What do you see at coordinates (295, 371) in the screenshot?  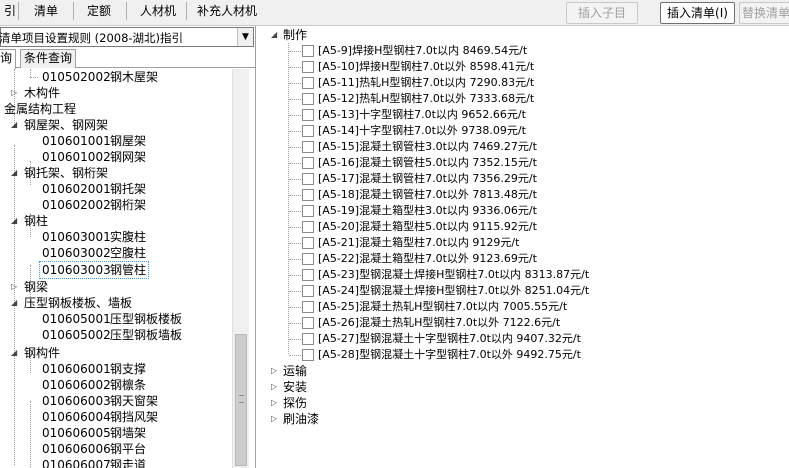 I see `tree-node-transport: 运输` at bounding box center [295, 371].